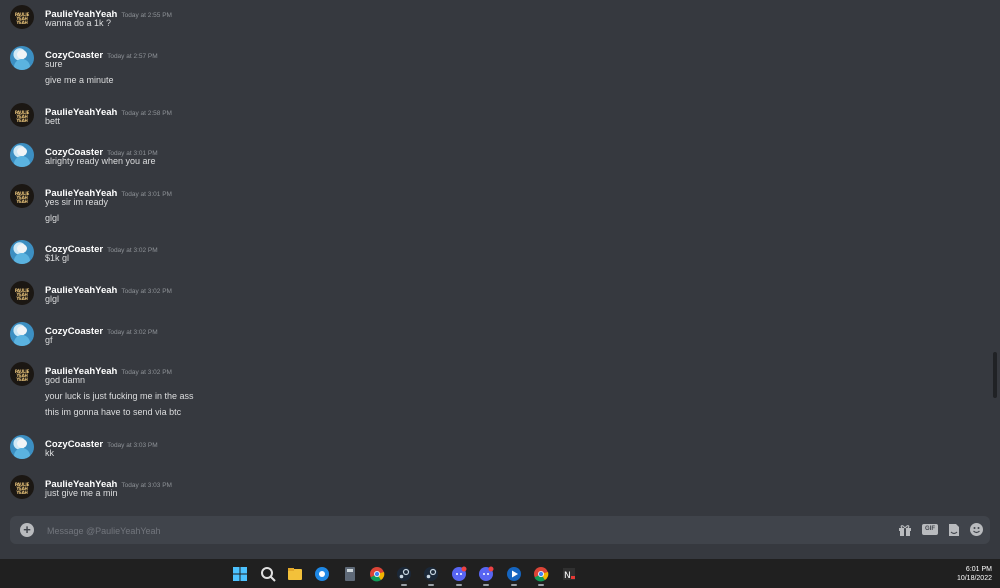 The width and height of the screenshot is (1000, 588). I want to click on message-composer: + GIF, so click(500, 530).